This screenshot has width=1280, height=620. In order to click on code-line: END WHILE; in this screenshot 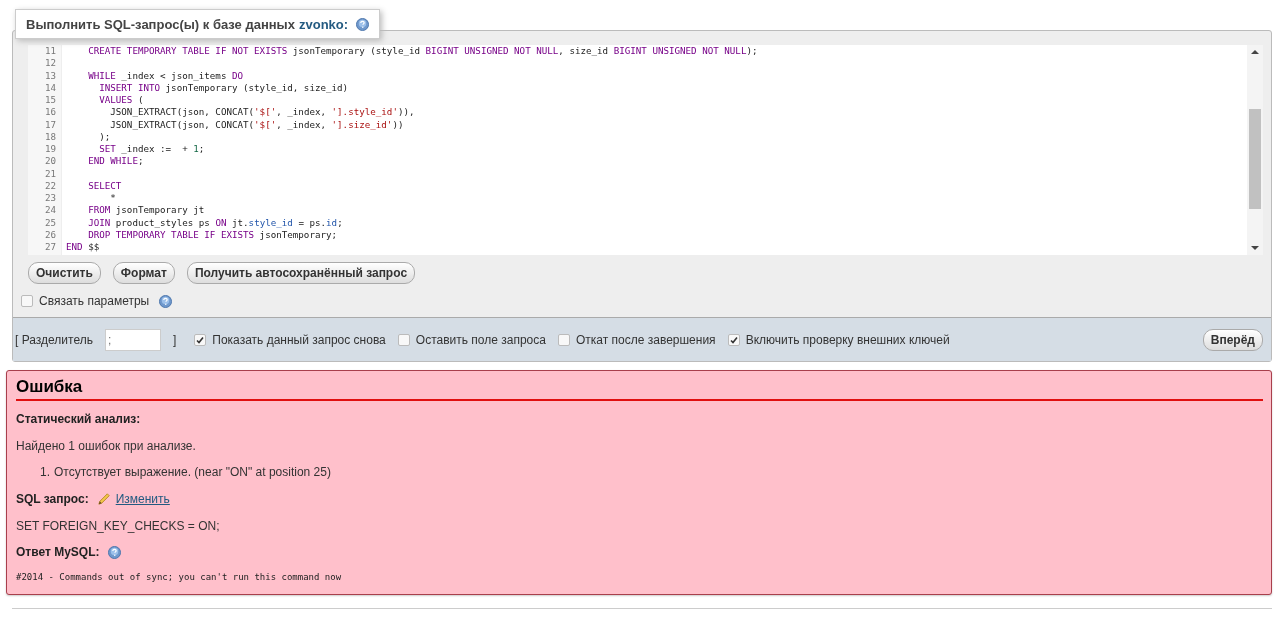, I will do `click(116, 161)`.